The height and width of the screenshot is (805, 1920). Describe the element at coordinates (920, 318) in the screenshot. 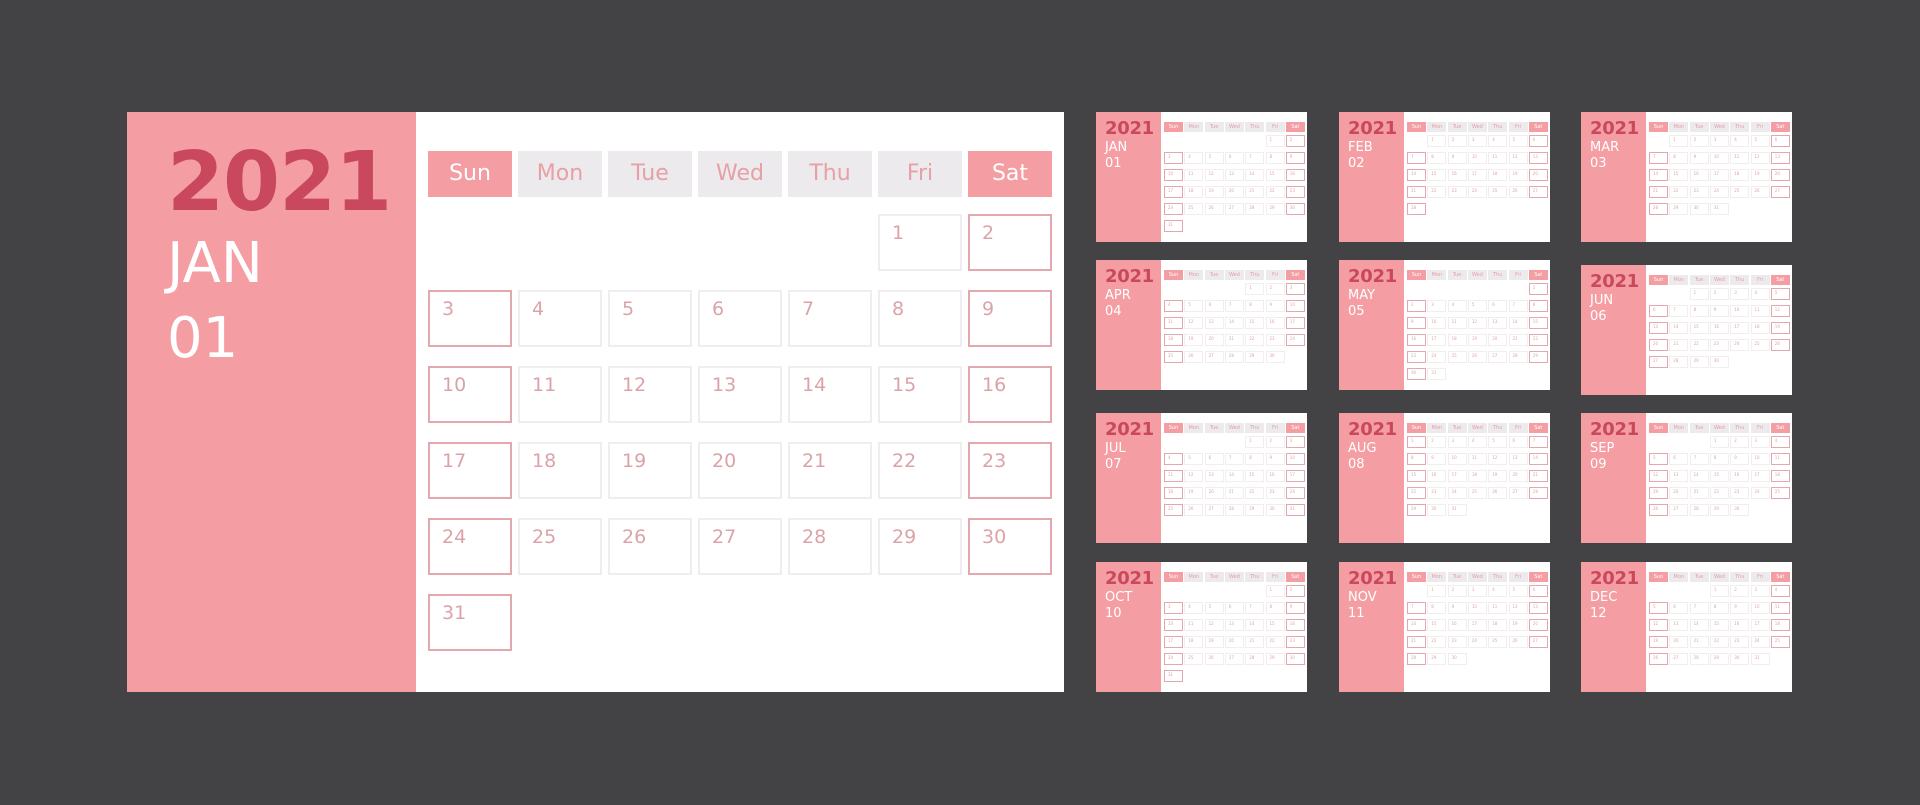

I see `day-cell: 8` at that location.